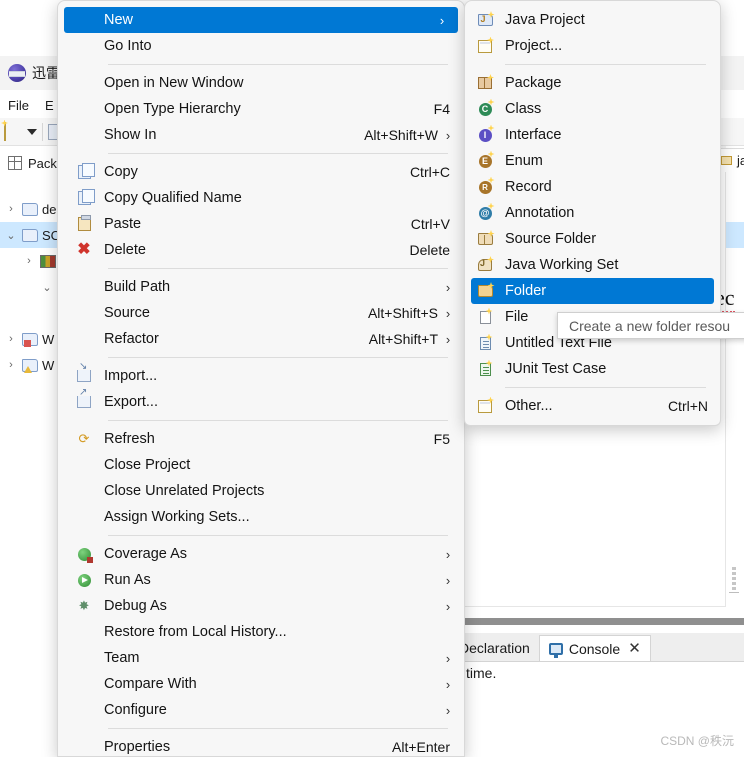 Image resolution: width=744 pixels, height=757 pixels. What do you see at coordinates (261, 172) in the screenshot?
I see `menu-item-copy: Copy Ctrl+C` at bounding box center [261, 172].